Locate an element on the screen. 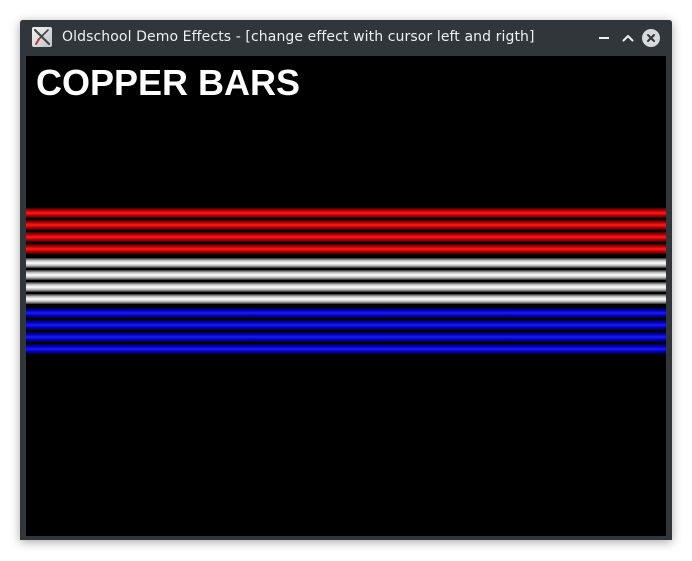 This screenshot has width=692, height=561. x-window-icon is located at coordinates (42, 37).